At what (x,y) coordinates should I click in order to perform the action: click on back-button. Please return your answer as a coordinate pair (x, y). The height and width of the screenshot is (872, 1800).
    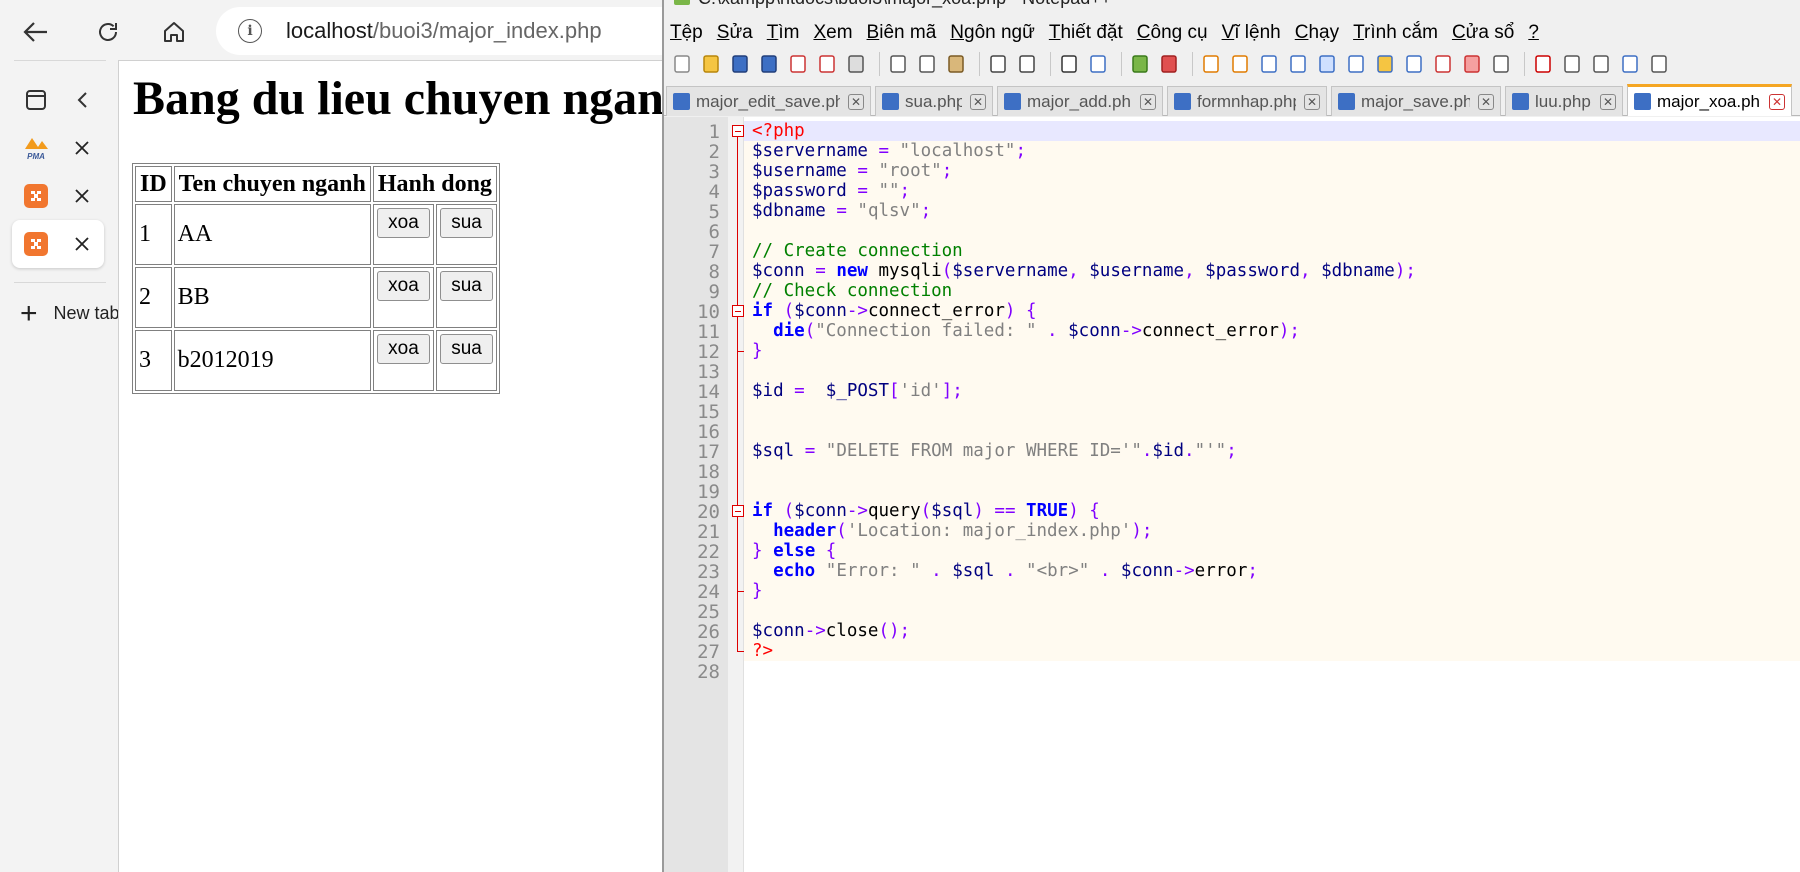
    Looking at the image, I should click on (36, 32).